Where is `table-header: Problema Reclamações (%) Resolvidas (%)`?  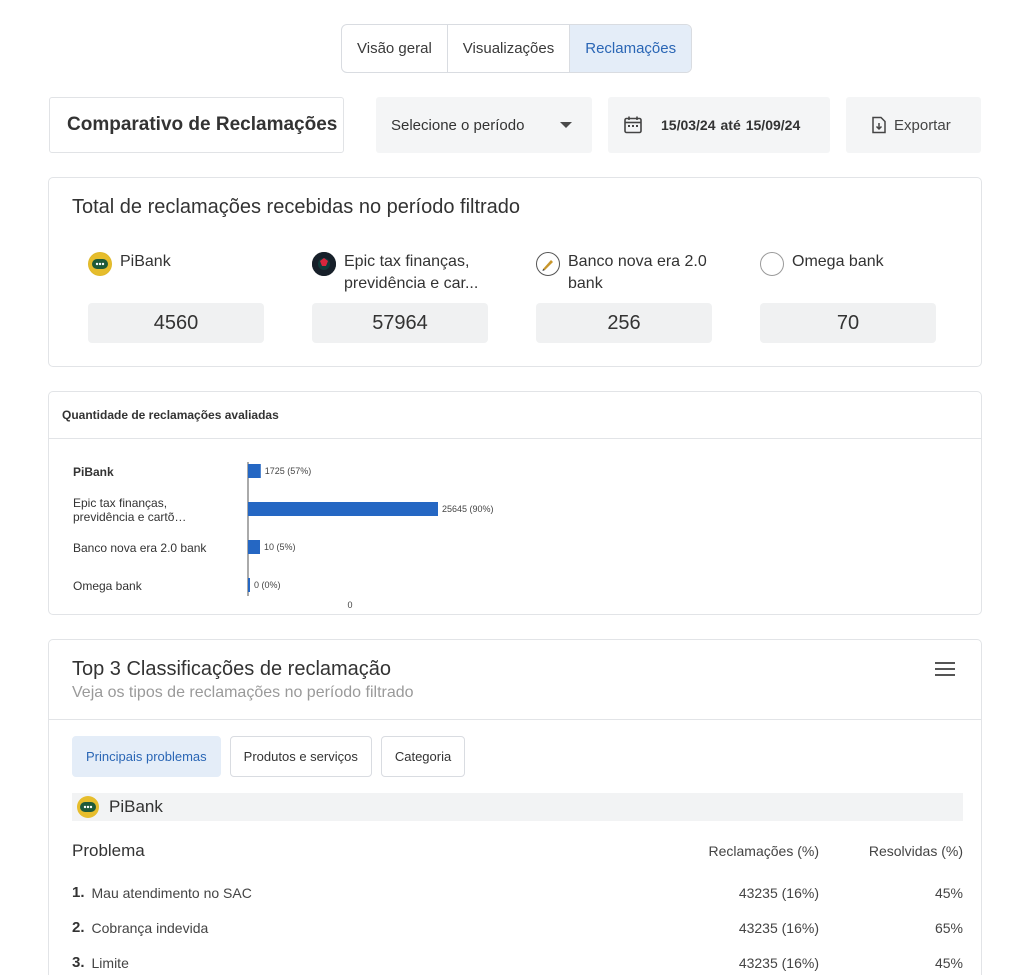 table-header: Problema Reclamações (%) Resolvidas (%) is located at coordinates (517, 851).